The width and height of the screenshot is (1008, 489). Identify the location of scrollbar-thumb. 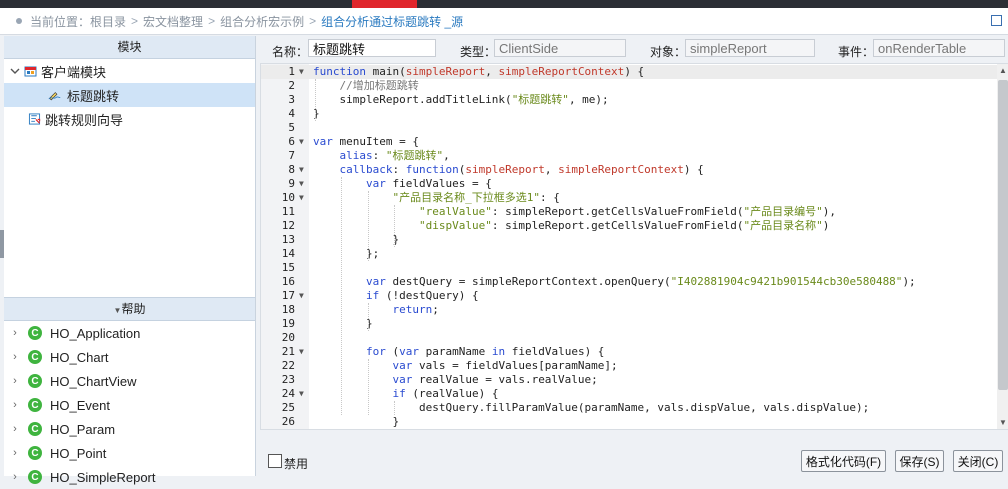
(1003, 235).